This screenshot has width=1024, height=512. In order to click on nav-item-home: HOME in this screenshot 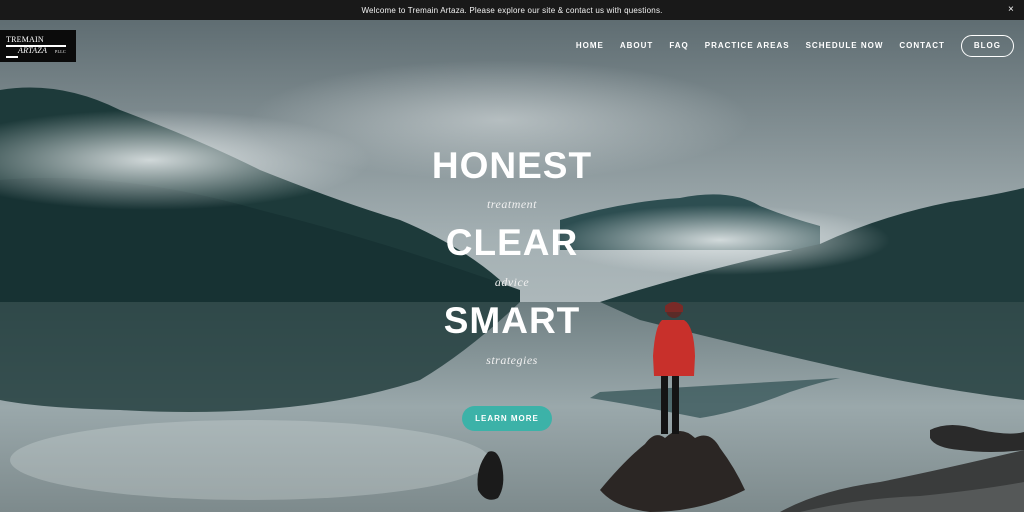, I will do `click(590, 46)`.